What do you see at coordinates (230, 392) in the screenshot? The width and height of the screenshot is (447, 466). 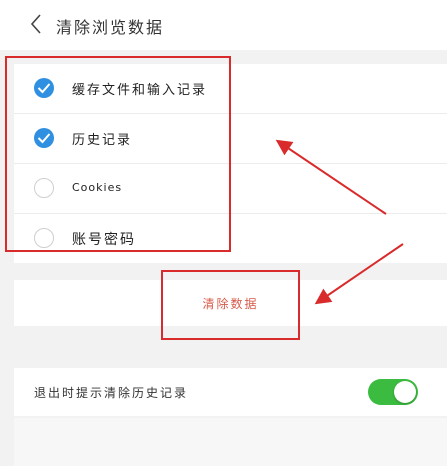 I see `exit-prompt-row: 退出时提示清除历史记录` at bounding box center [230, 392].